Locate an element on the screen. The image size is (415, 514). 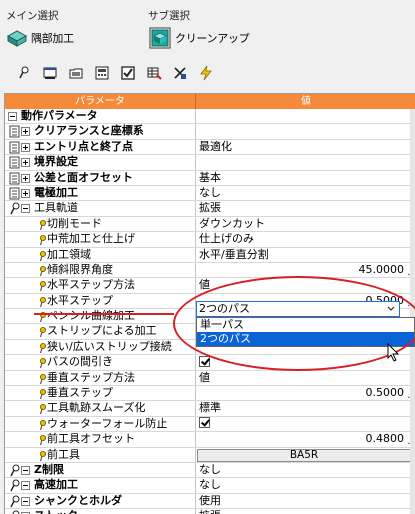
param-name-cell: 前工具 is located at coordinates (100, 454).